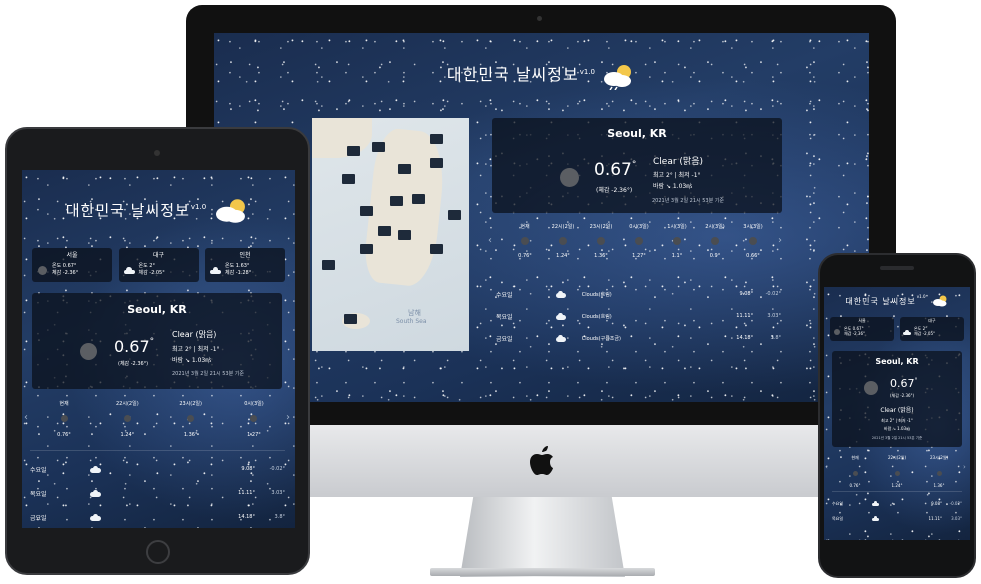 This screenshot has width=981, height=584. What do you see at coordinates (157, 516) in the screenshot?
I see `daily-row: 금요일 14.18° 3.8°` at bounding box center [157, 516].